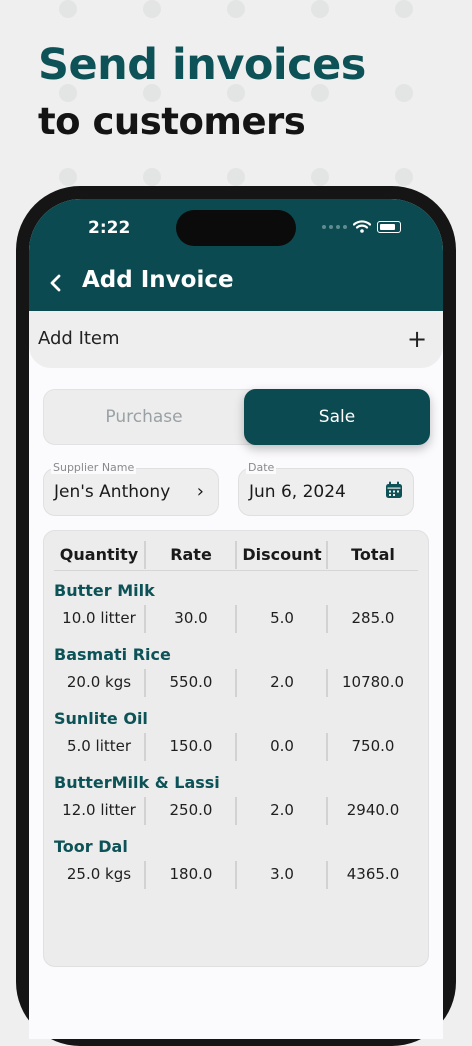 Image resolution: width=472 pixels, height=1046 pixels. Describe the element at coordinates (99, 554) in the screenshot. I see `column-header-quantity: Quantity` at that location.